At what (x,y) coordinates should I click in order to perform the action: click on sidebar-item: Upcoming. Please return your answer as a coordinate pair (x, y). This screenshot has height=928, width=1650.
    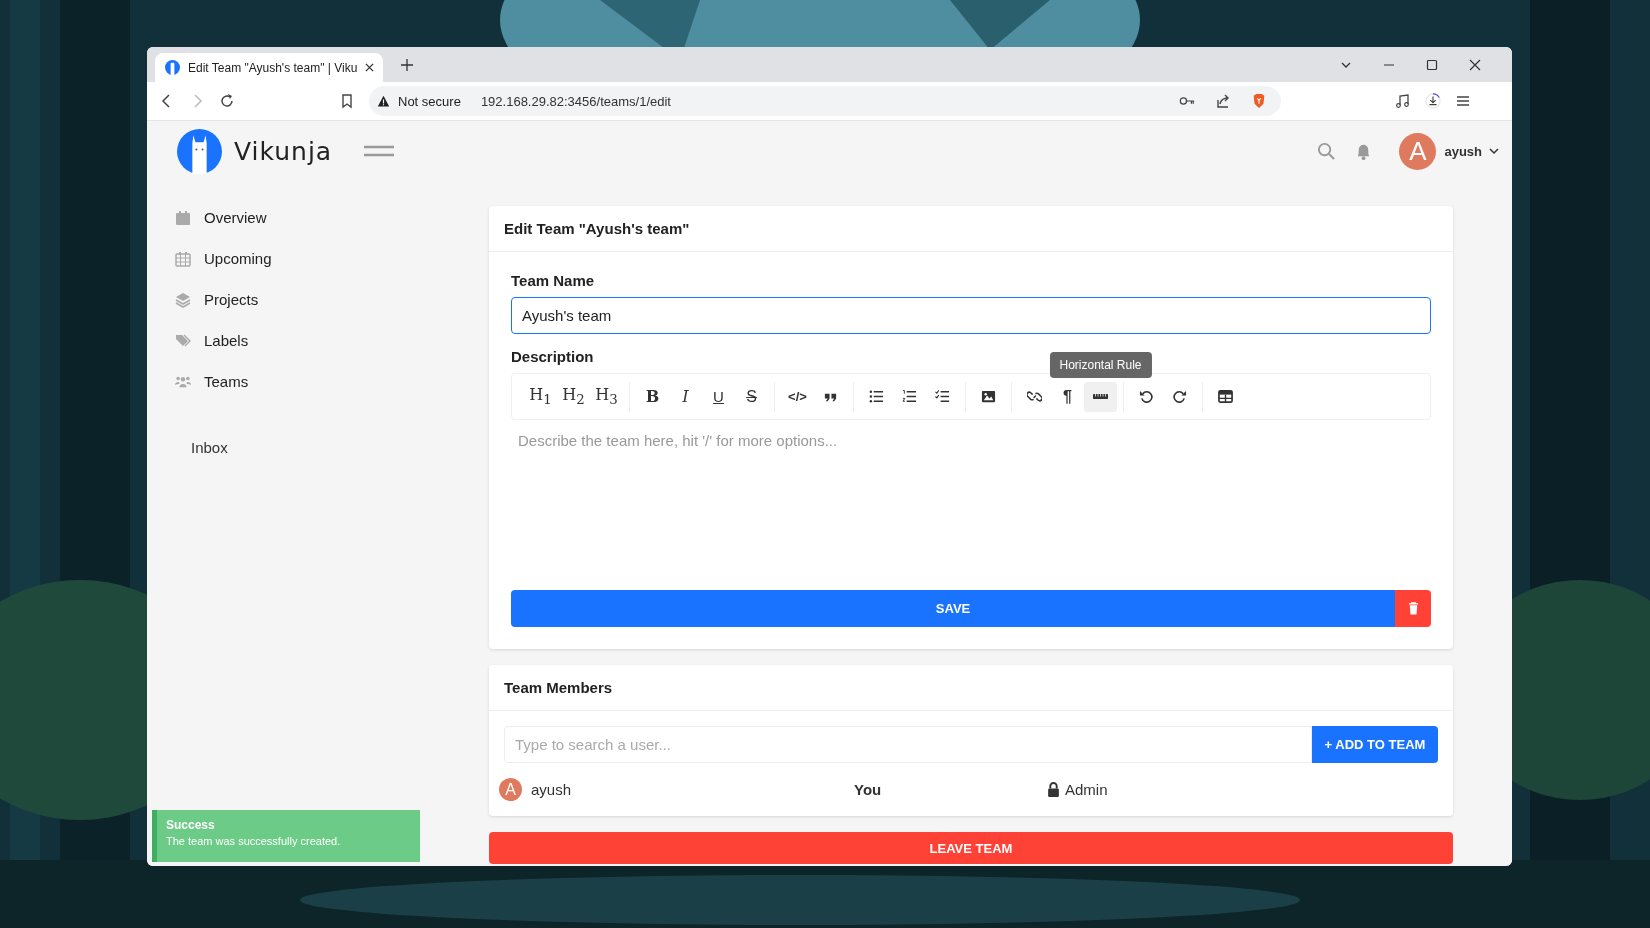
    Looking at the image, I should click on (329, 258).